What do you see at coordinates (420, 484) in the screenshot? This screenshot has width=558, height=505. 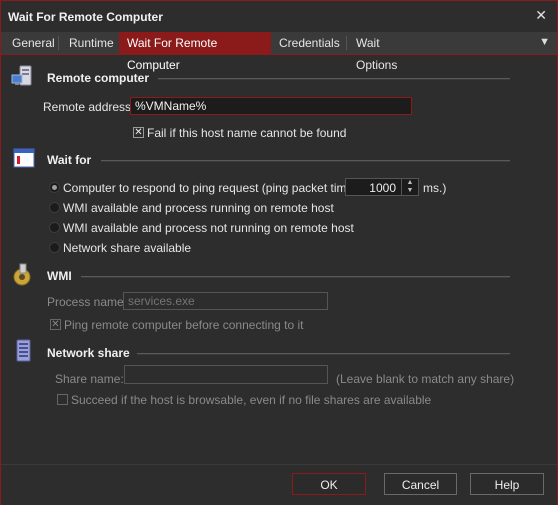 I see `cancel-button: Cancel` at bounding box center [420, 484].